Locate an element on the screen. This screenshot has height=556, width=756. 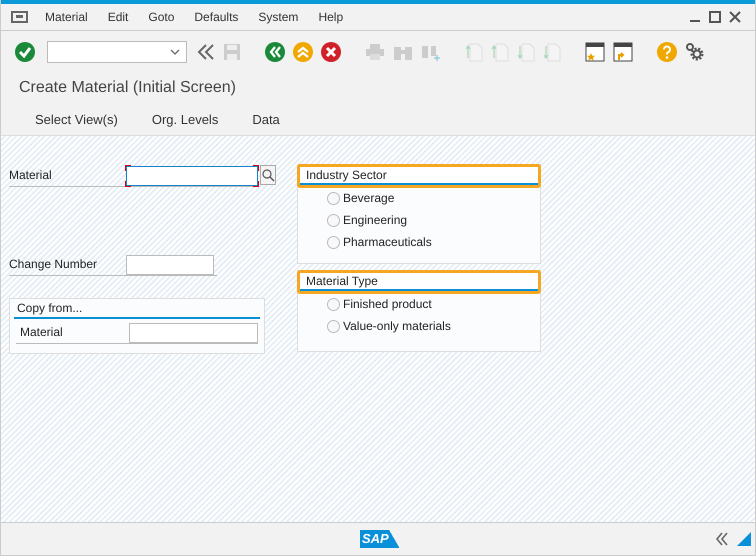
menu-item: Help is located at coordinates (331, 17).